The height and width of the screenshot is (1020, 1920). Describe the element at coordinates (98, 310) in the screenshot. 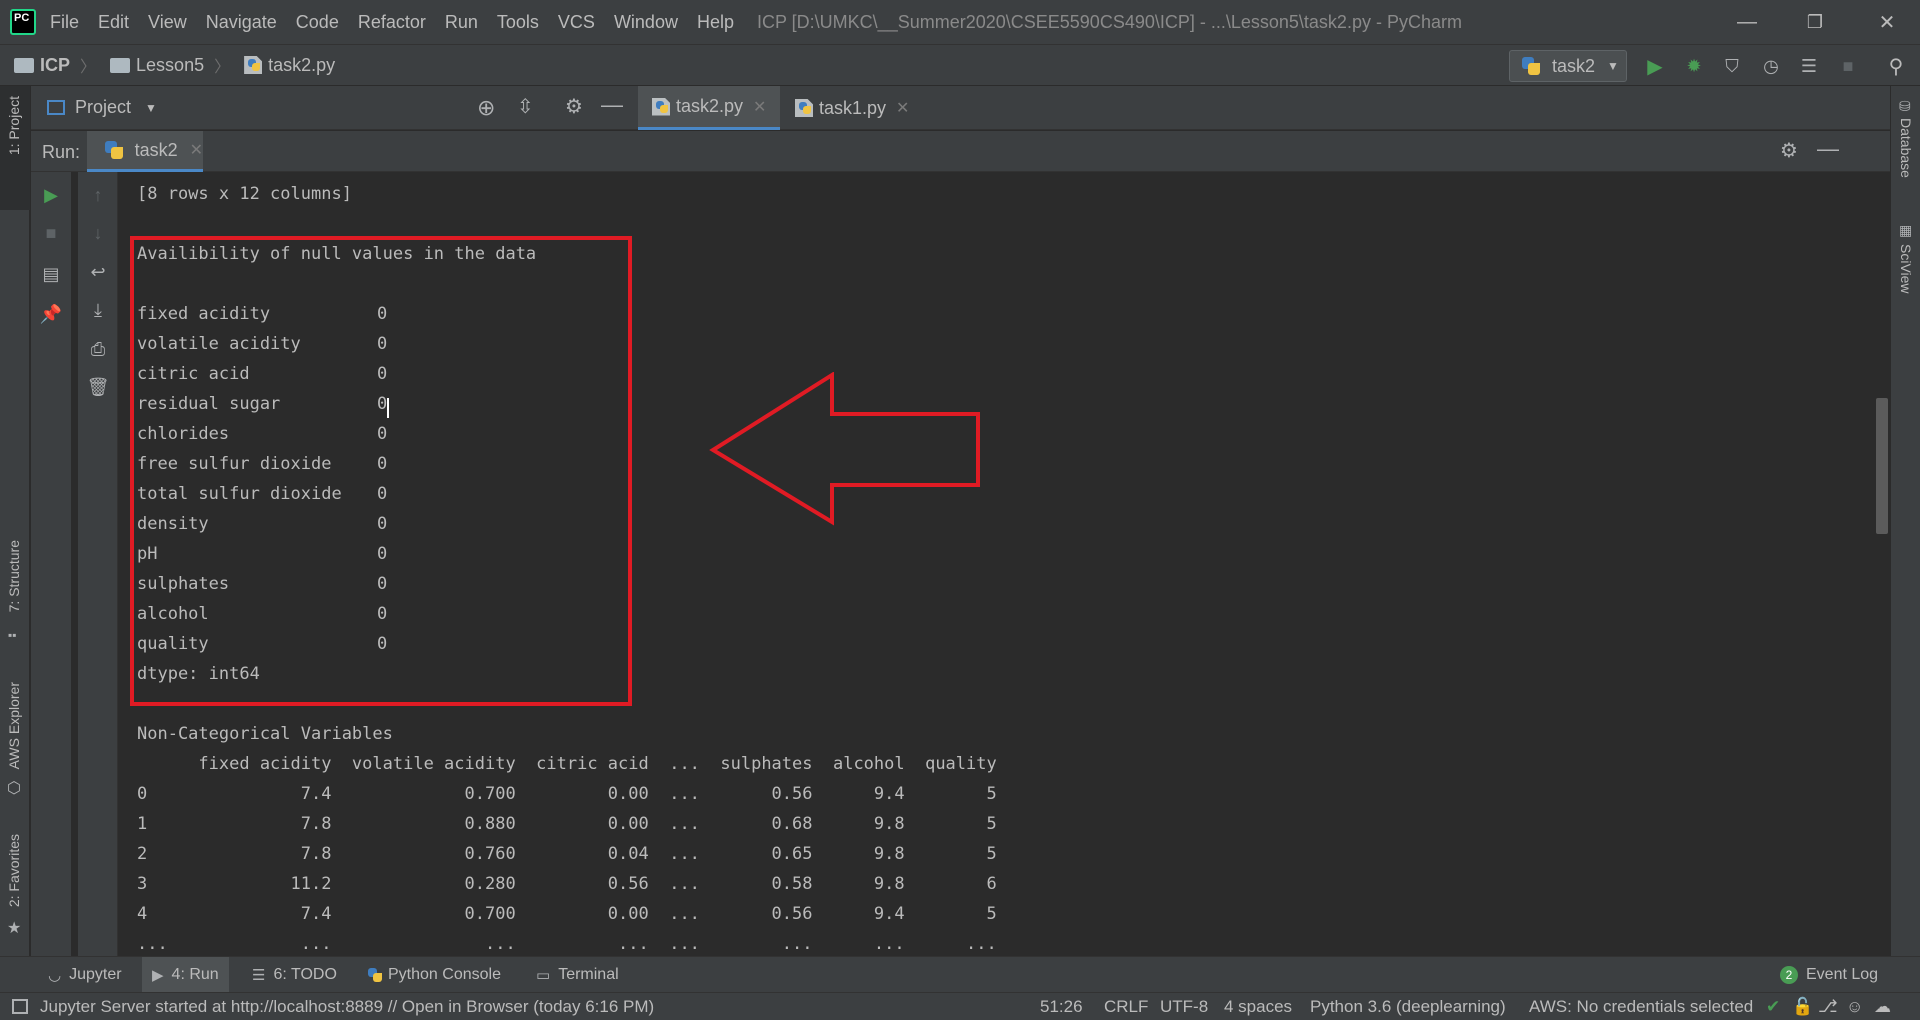

I see `scroll-to-end-icon: ⤓` at that location.